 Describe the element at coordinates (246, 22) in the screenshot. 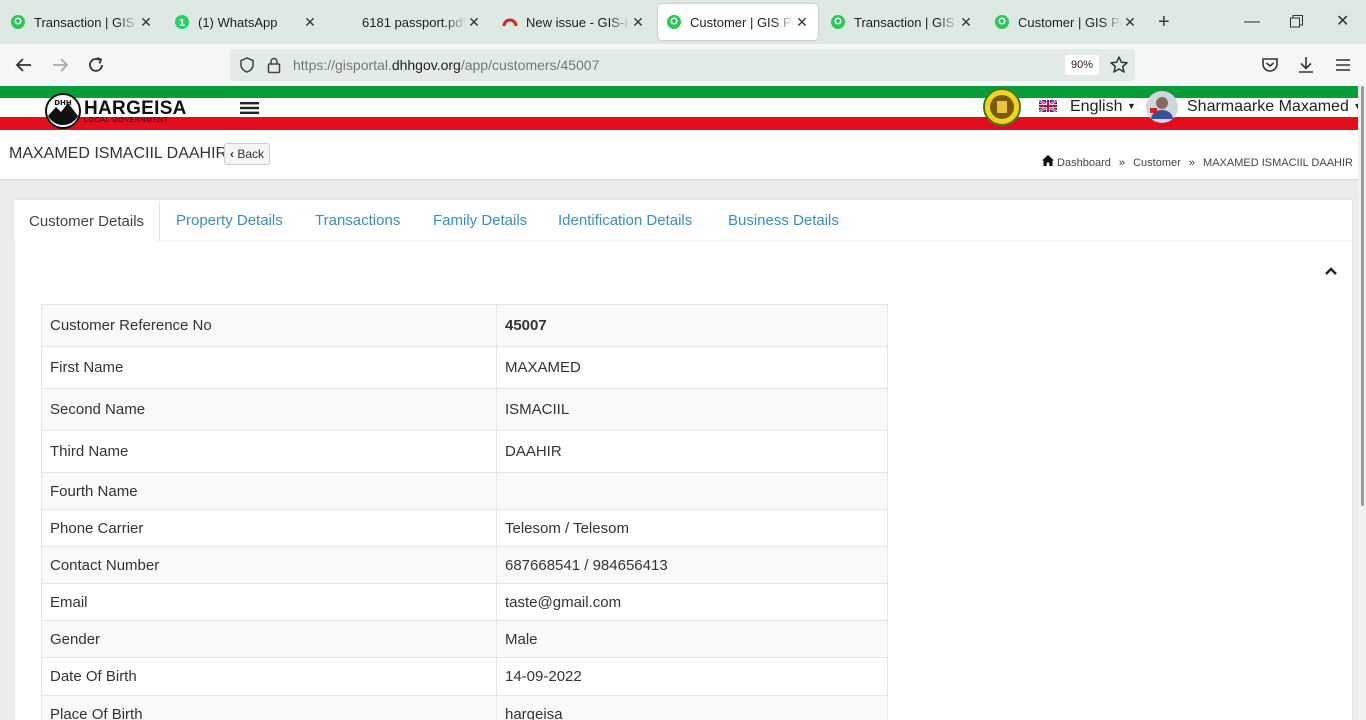

I see `browser-tab-2: 1 (1) WhatsApp ✕` at that location.